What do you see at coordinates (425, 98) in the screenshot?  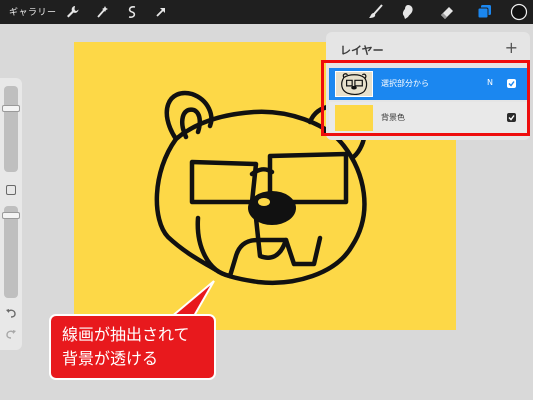 I see `layers-highlight-box` at bounding box center [425, 98].